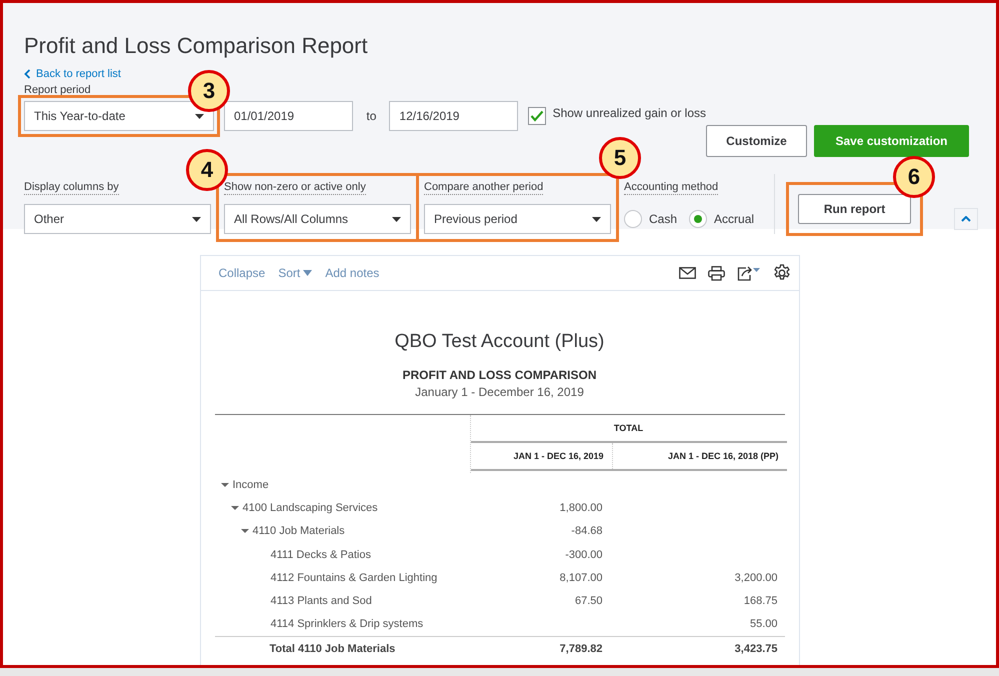  Describe the element at coordinates (629, 113) in the screenshot. I see `checkbox-label: Show unrealized gain or loss` at that location.